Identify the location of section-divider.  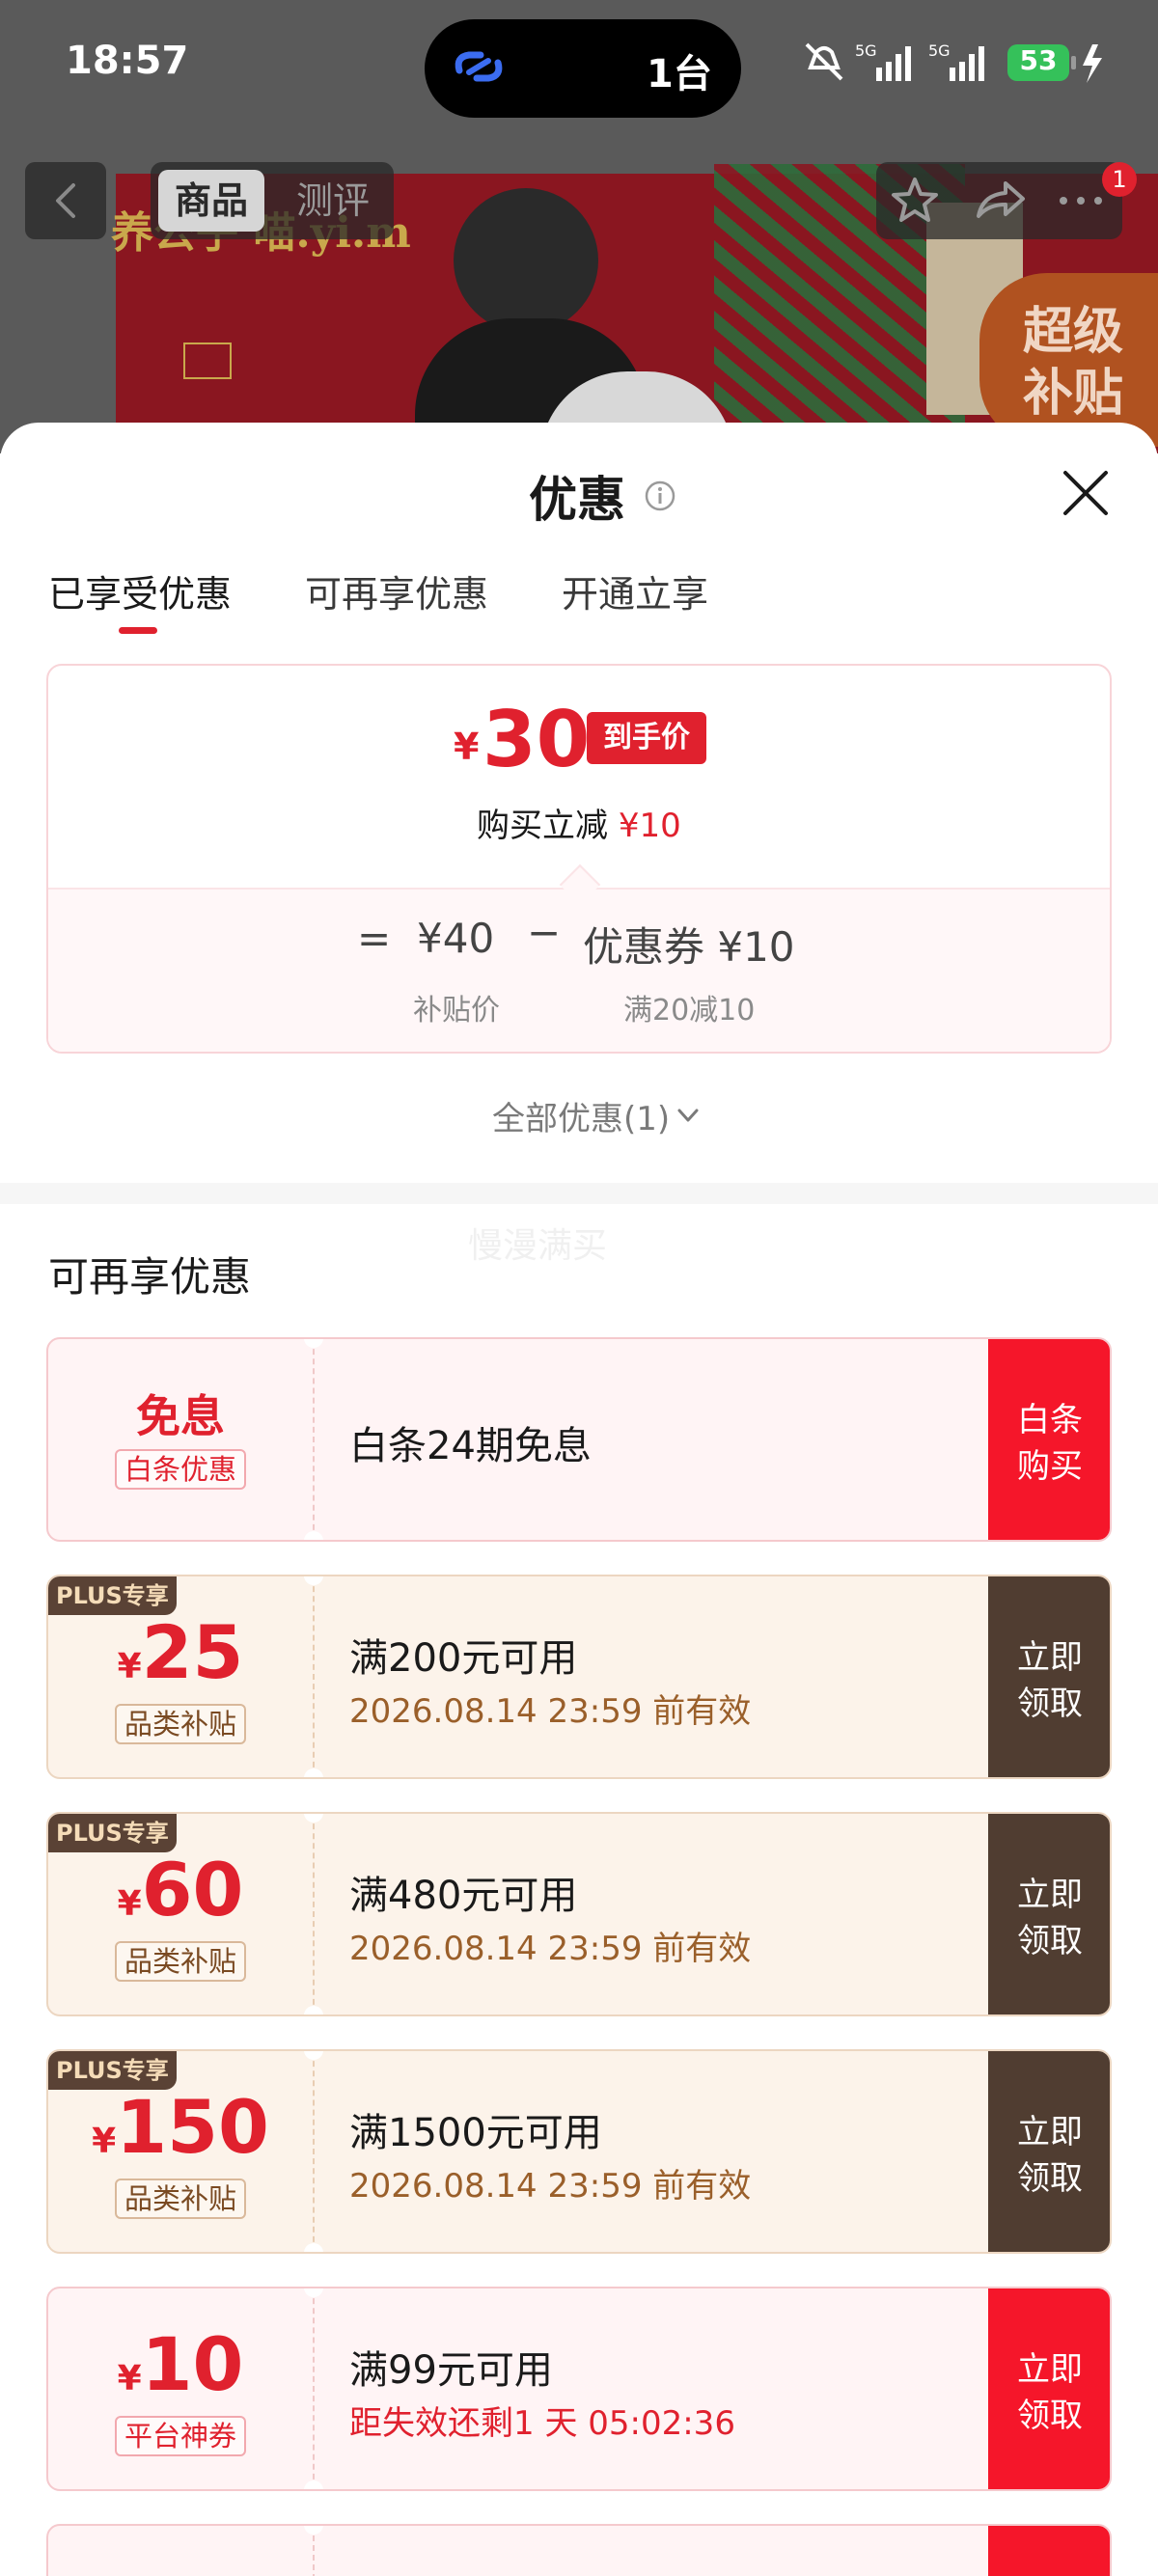
(579, 1194).